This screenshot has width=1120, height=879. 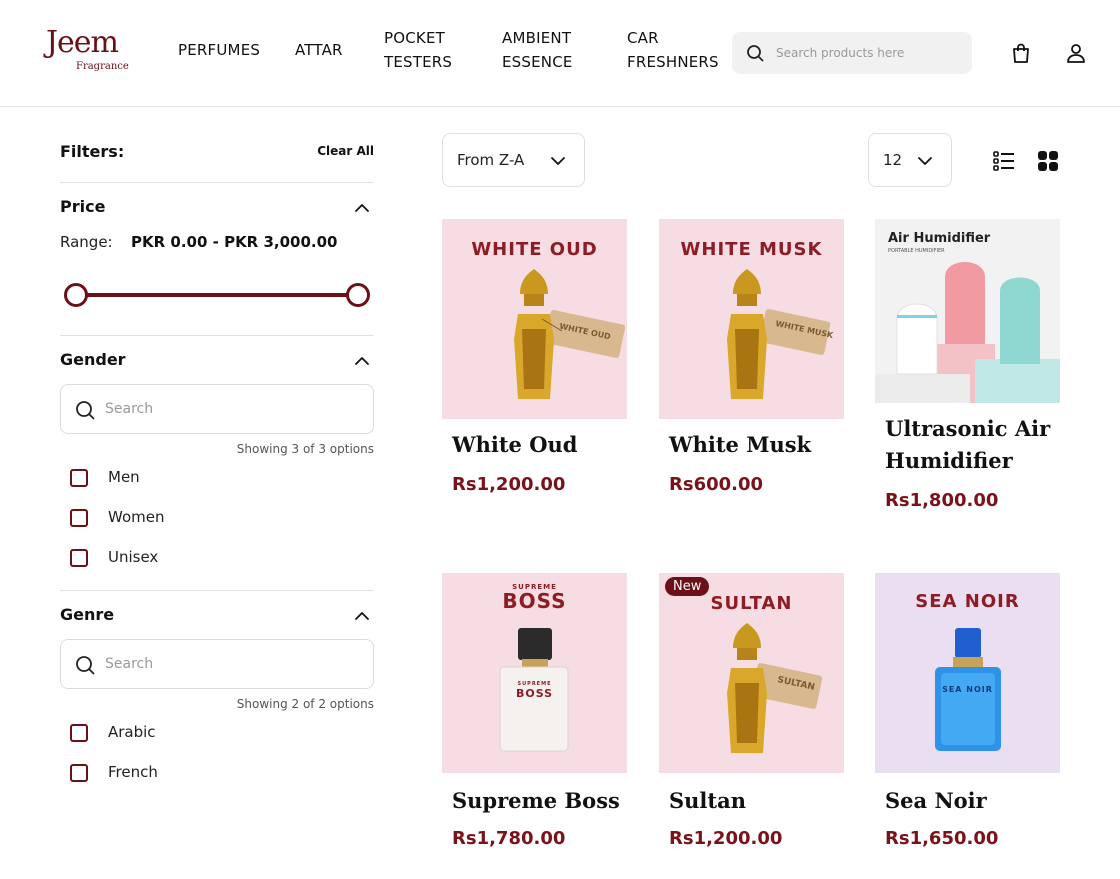 I want to click on product-name: Supreme Boss, so click(x=537, y=801).